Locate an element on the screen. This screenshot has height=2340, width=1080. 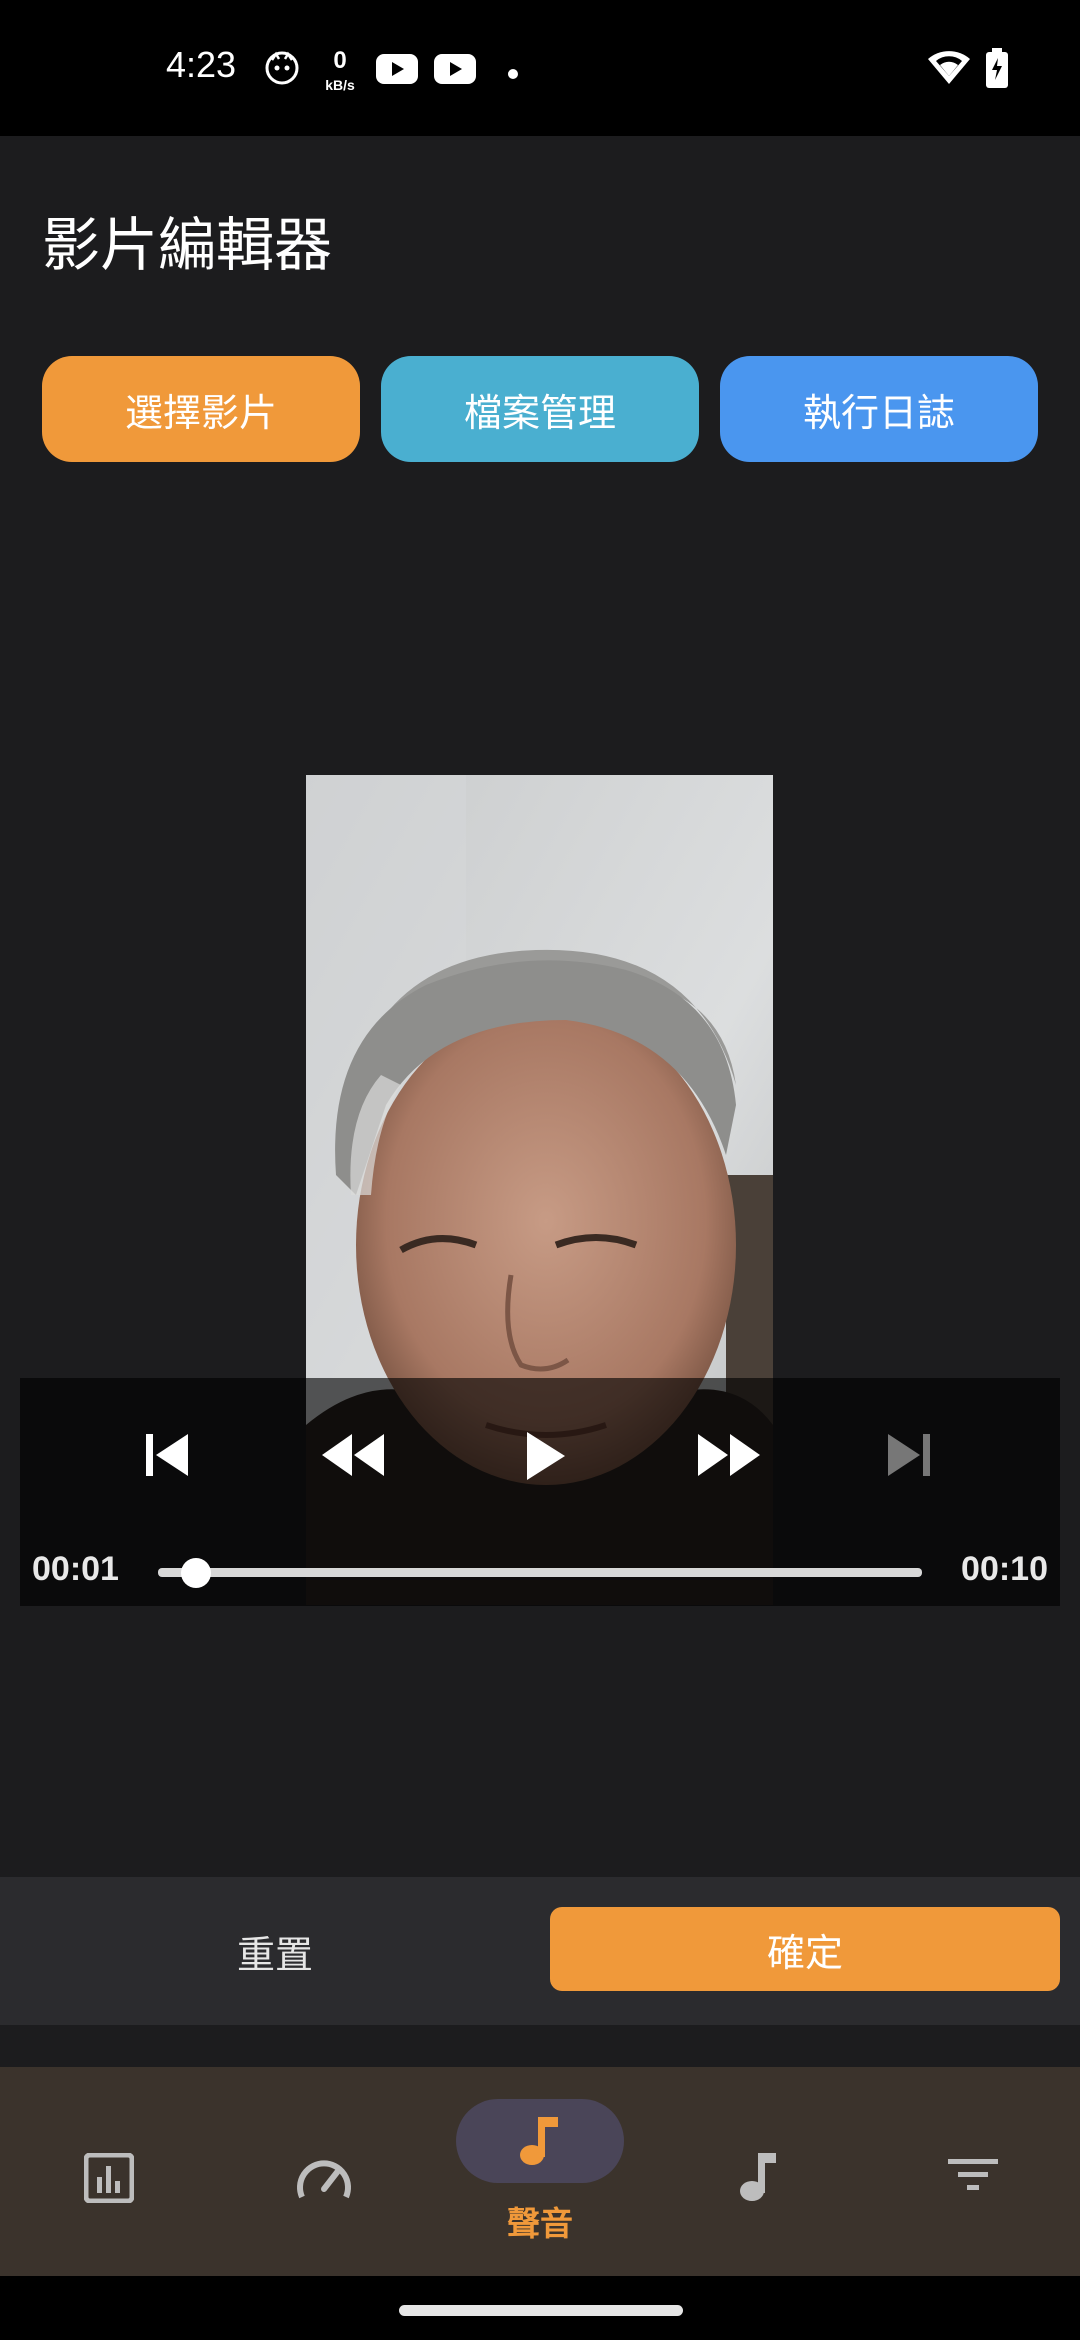
filter-icon is located at coordinates (973, 2177).